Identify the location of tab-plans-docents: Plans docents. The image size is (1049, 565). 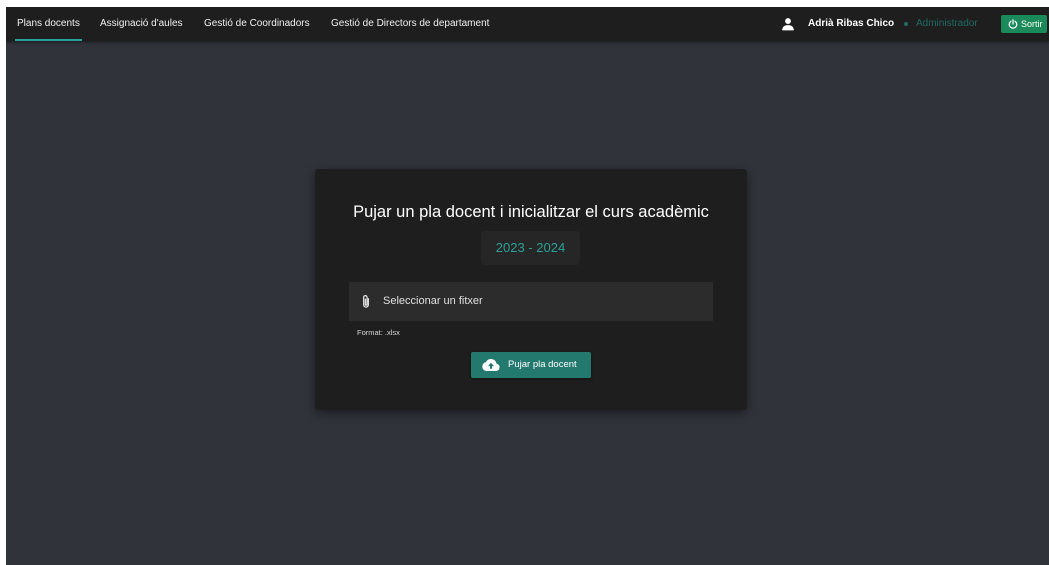
(48, 24).